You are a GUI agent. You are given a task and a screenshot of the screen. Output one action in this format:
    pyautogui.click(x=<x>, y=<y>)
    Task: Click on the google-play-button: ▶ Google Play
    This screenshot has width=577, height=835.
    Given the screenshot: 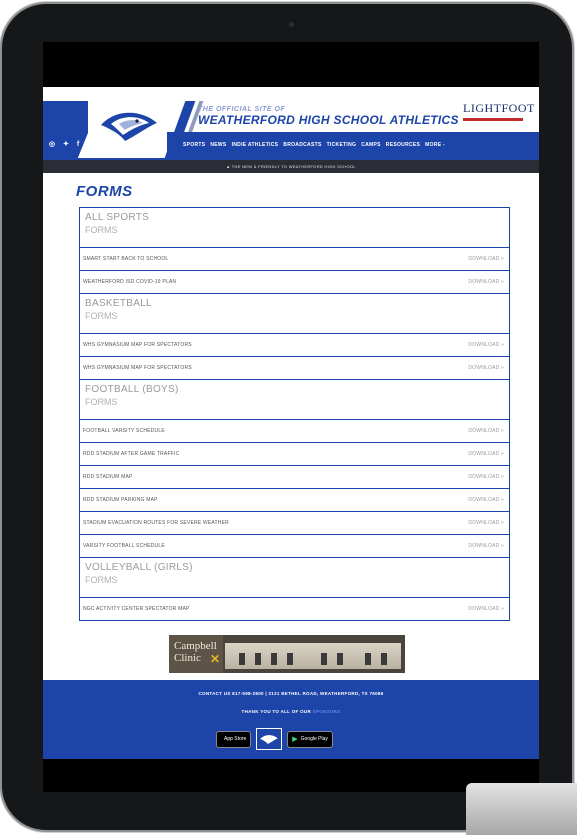 What is the action you would take?
    pyautogui.click(x=310, y=739)
    